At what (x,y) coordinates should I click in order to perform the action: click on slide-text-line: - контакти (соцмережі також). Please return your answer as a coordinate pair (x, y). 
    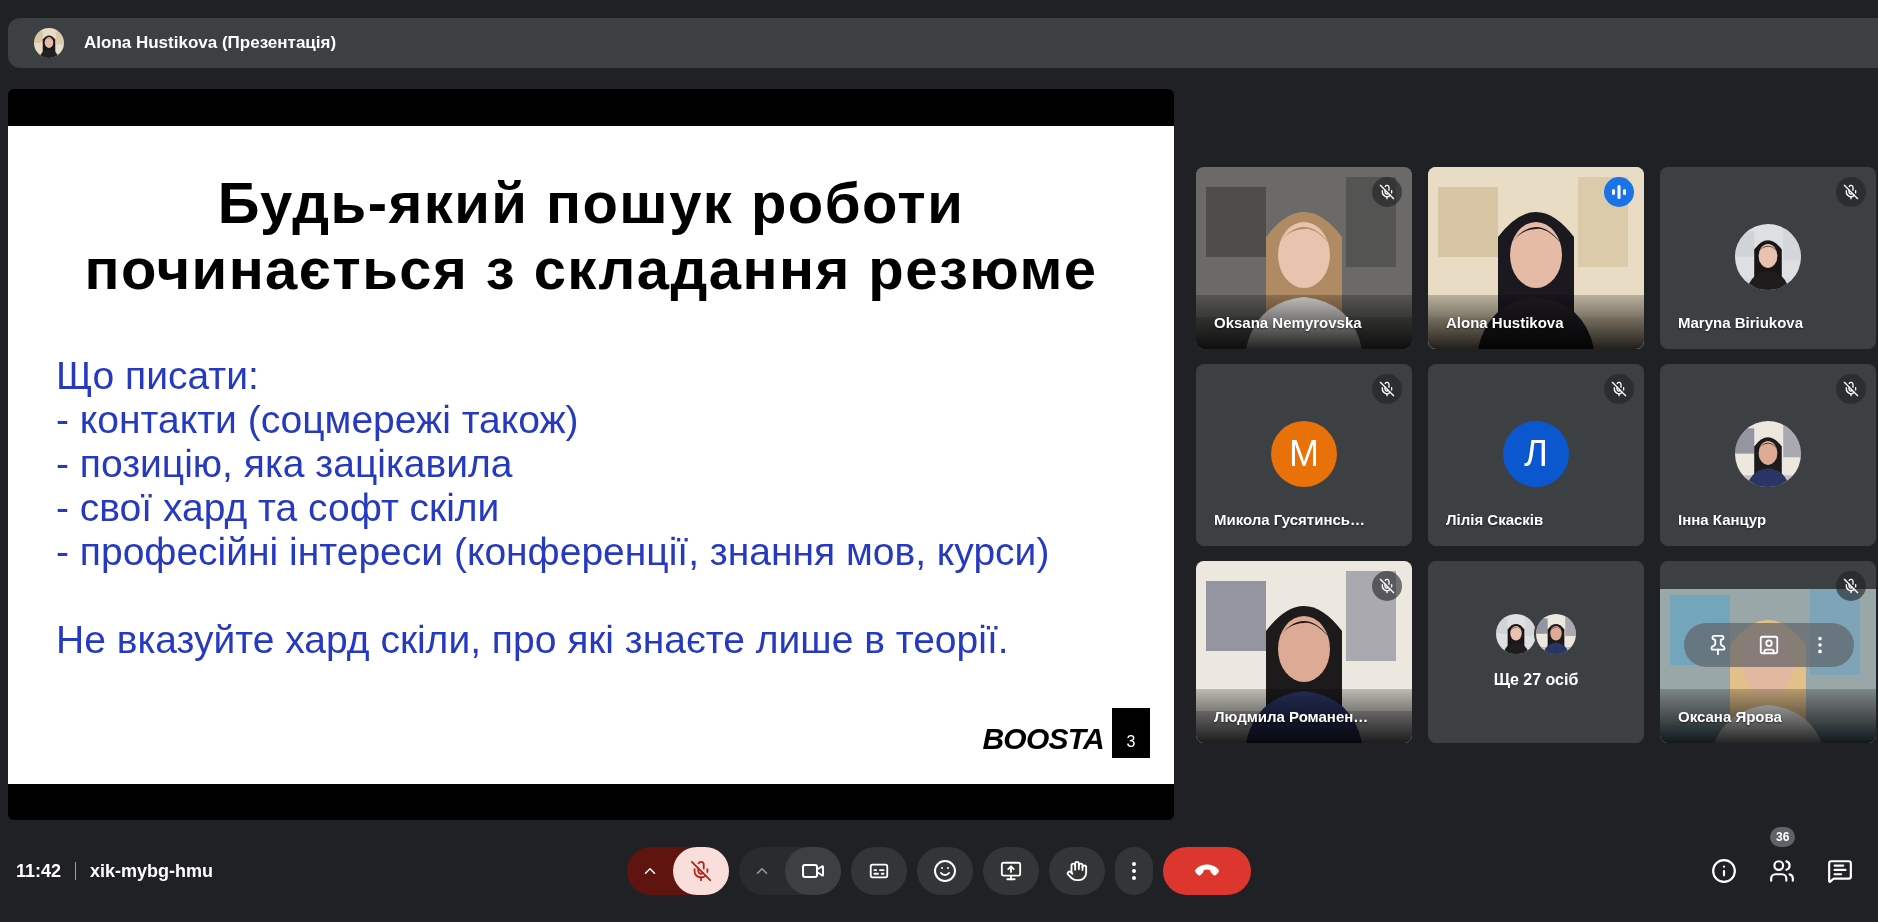
    Looking at the image, I should click on (318, 419).